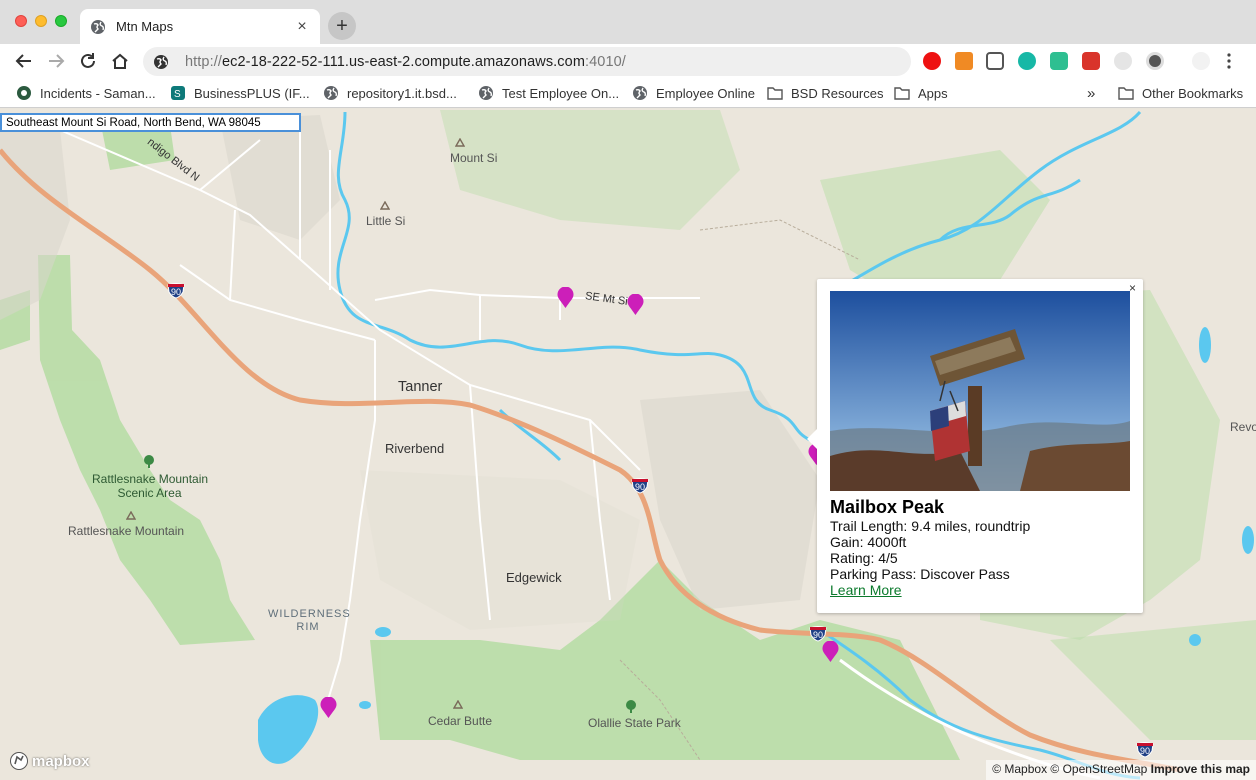 The height and width of the screenshot is (780, 1256). I want to click on other-bookmarks-folder: Other Bookmarks, so click(1180, 93).